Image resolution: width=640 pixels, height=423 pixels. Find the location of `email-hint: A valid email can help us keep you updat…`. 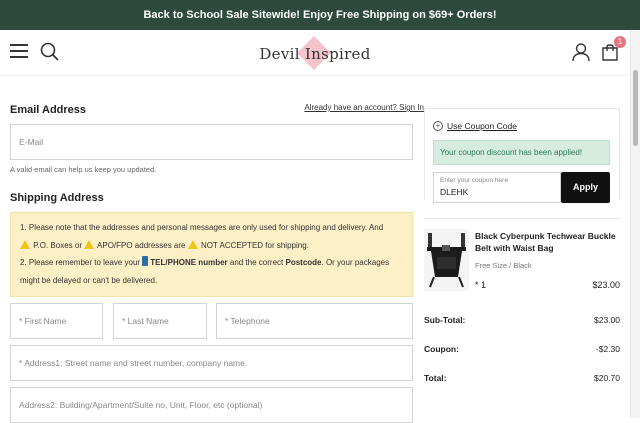

email-hint: A valid email can help us keep you updat… is located at coordinates (83, 169).